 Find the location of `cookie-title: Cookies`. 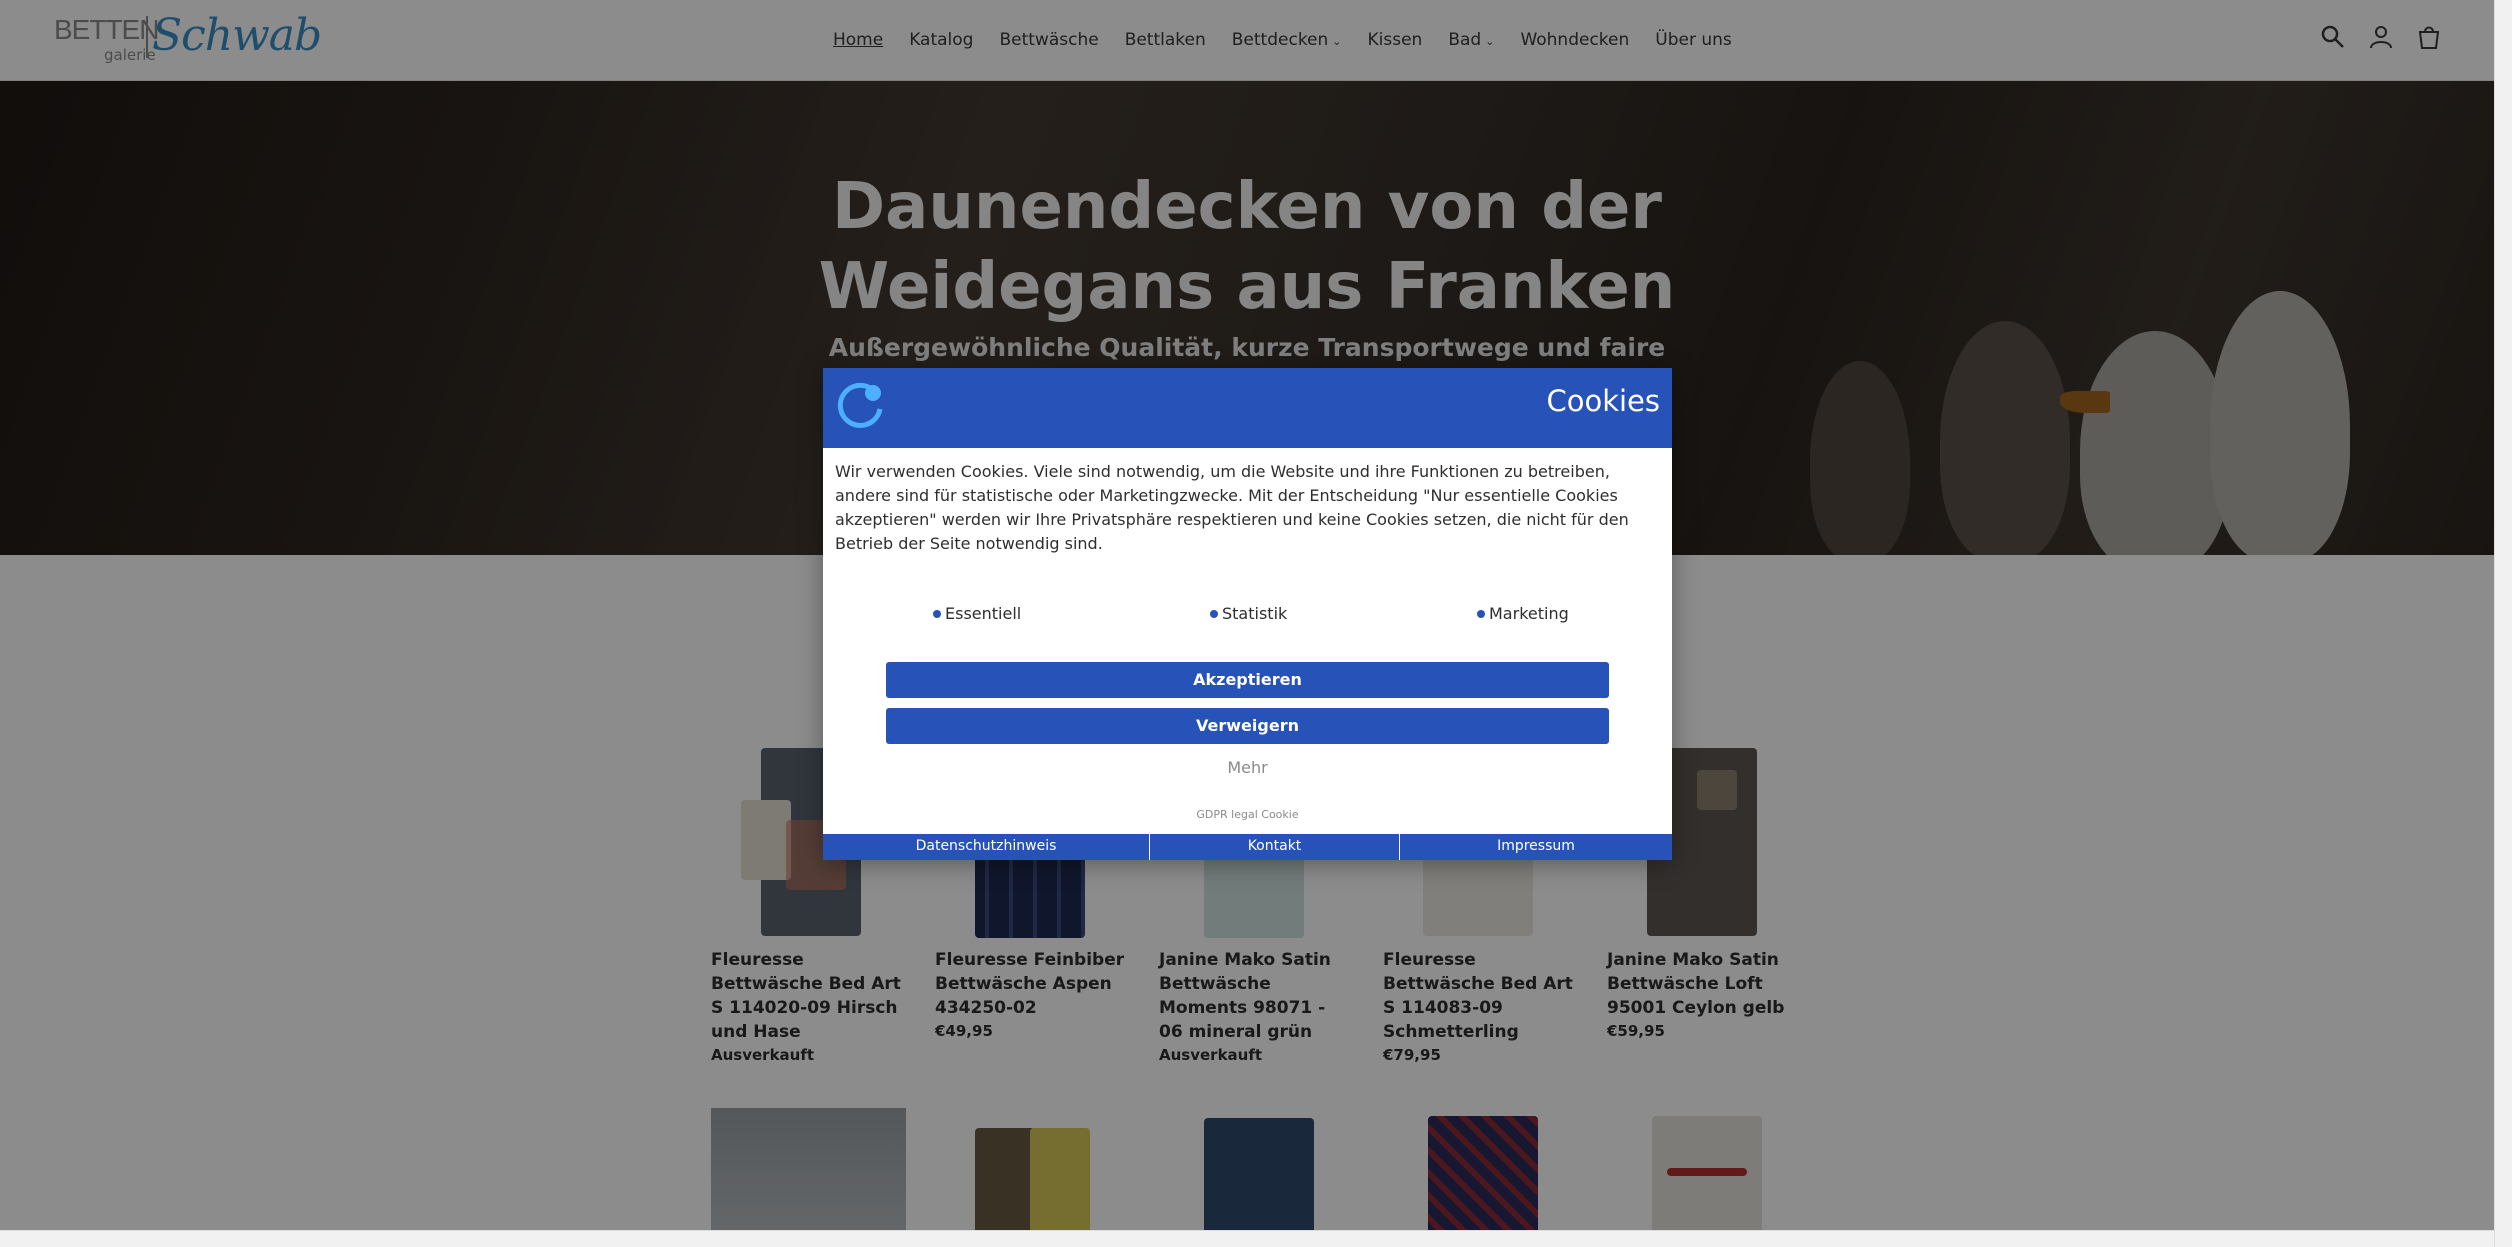

cookie-title: Cookies is located at coordinates (1603, 401).